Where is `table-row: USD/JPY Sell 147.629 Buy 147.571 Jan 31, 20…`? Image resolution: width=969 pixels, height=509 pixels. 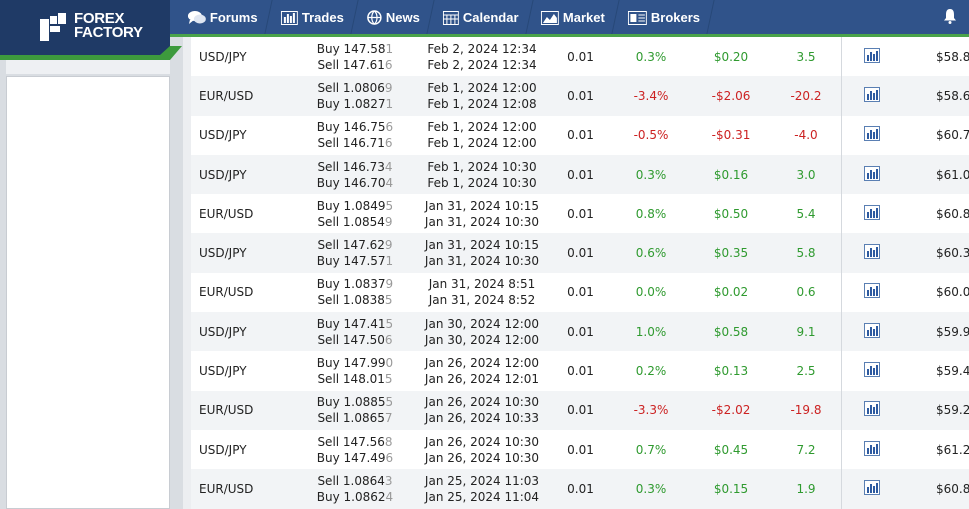 table-row: USD/JPY Sell 147.629 Buy 147.571 Jan 31, 20… is located at coordinates (580, 253).